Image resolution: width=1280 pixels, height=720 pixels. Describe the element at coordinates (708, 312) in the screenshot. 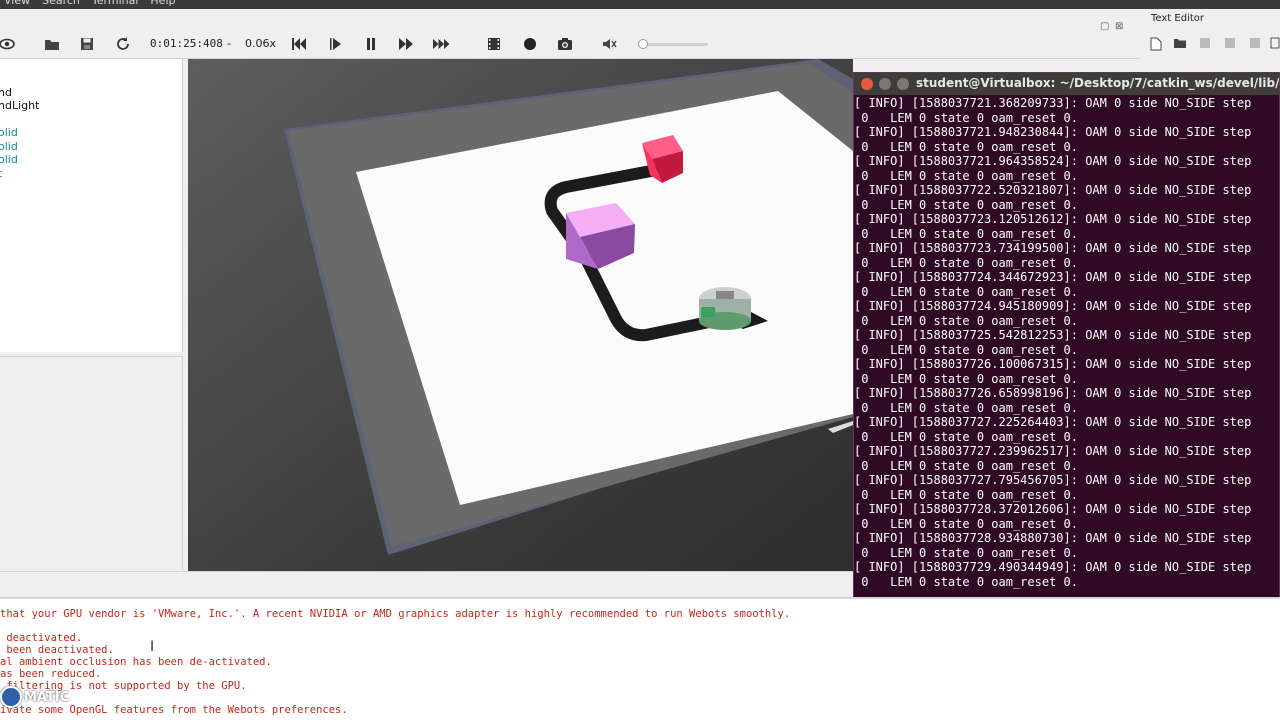

I see `robot-wheel` at that location.